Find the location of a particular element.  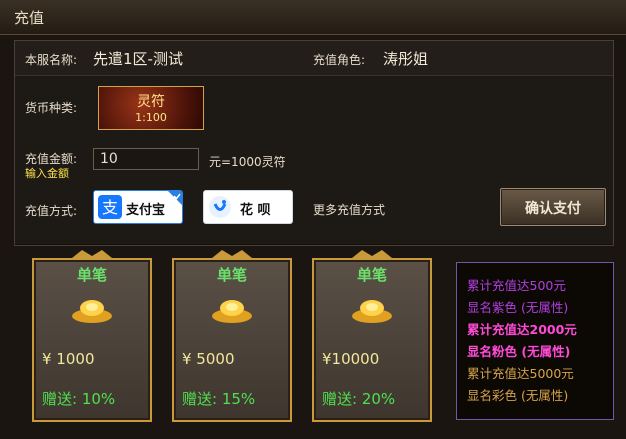

info-line: 累计充值达500元 is located at coordinates (516, 285).